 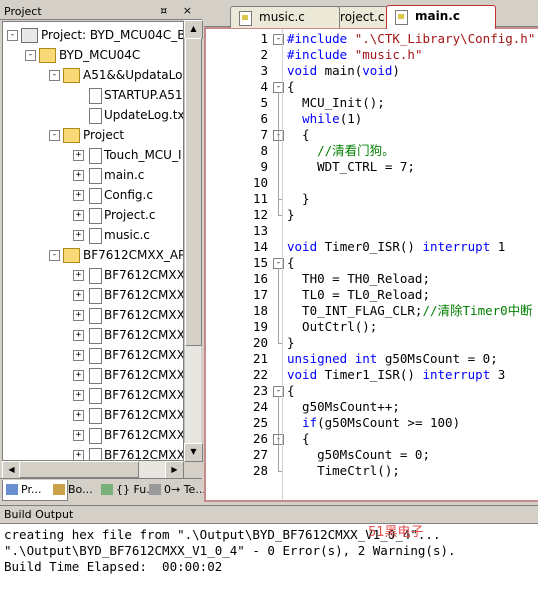 What do you see at coordinates (264, 102) in the screenshot?
I see `line-number: 5` at bounding box center [264, 102].